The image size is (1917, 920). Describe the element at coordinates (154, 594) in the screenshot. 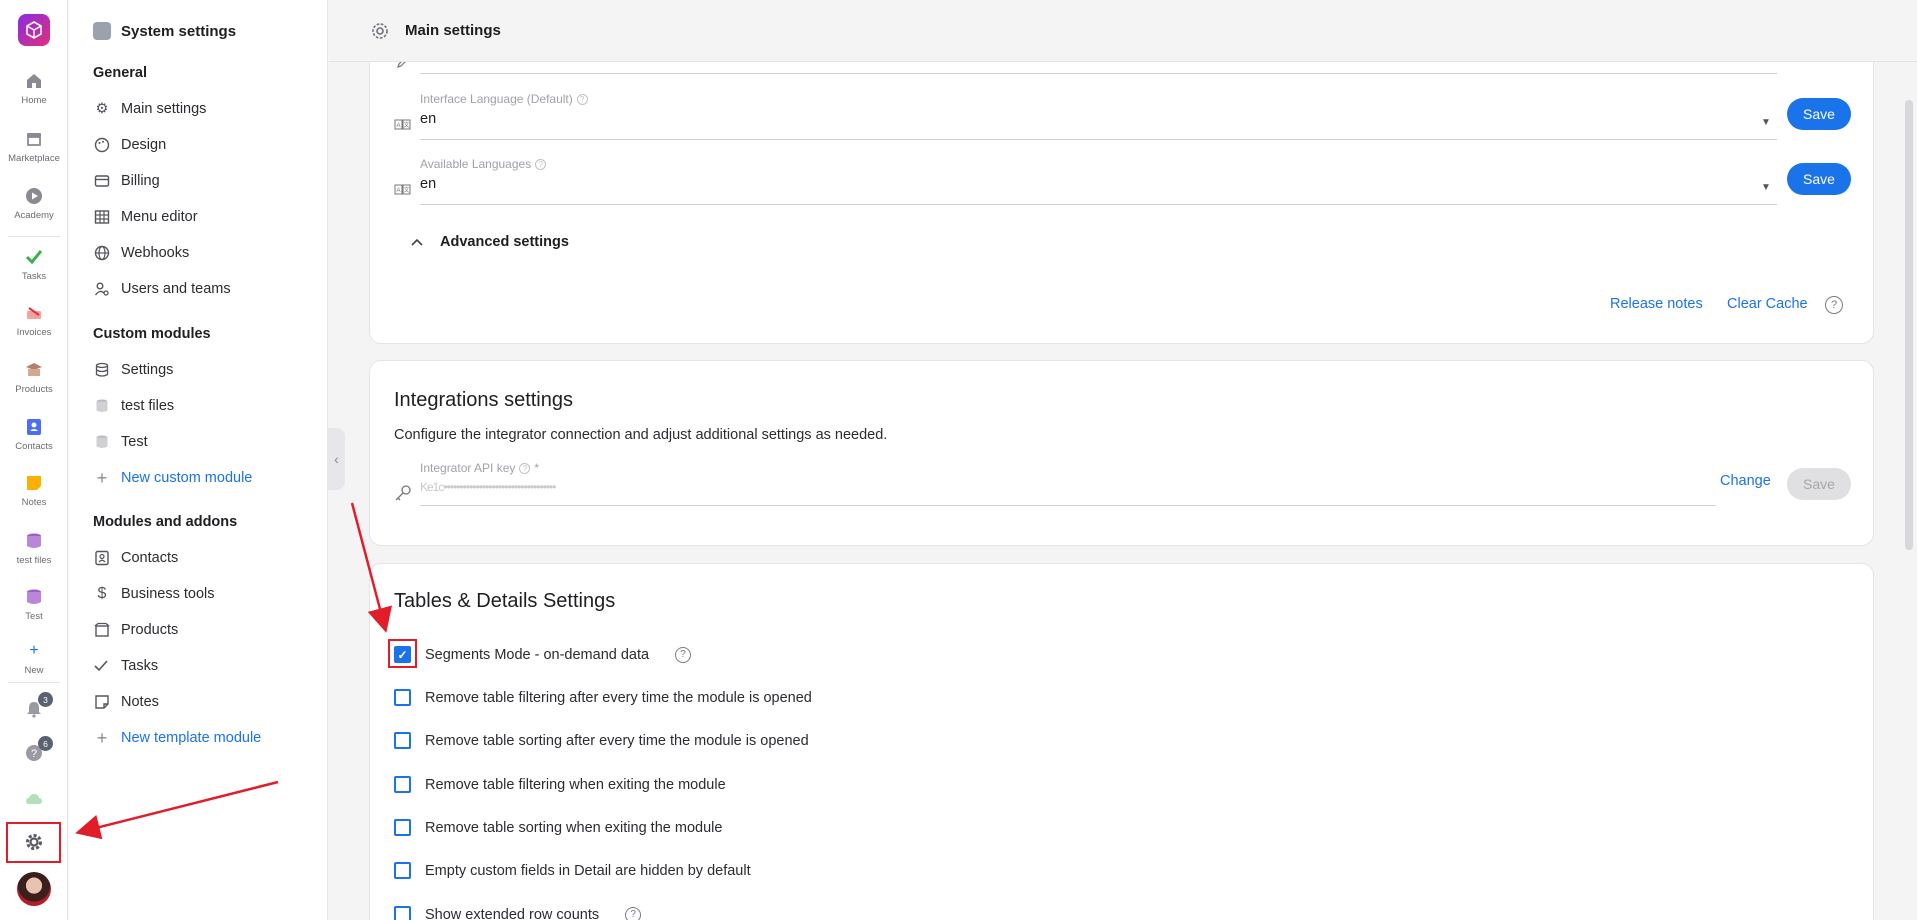

I see `sidebar-item-business-tools: $ Business tools` at that location.